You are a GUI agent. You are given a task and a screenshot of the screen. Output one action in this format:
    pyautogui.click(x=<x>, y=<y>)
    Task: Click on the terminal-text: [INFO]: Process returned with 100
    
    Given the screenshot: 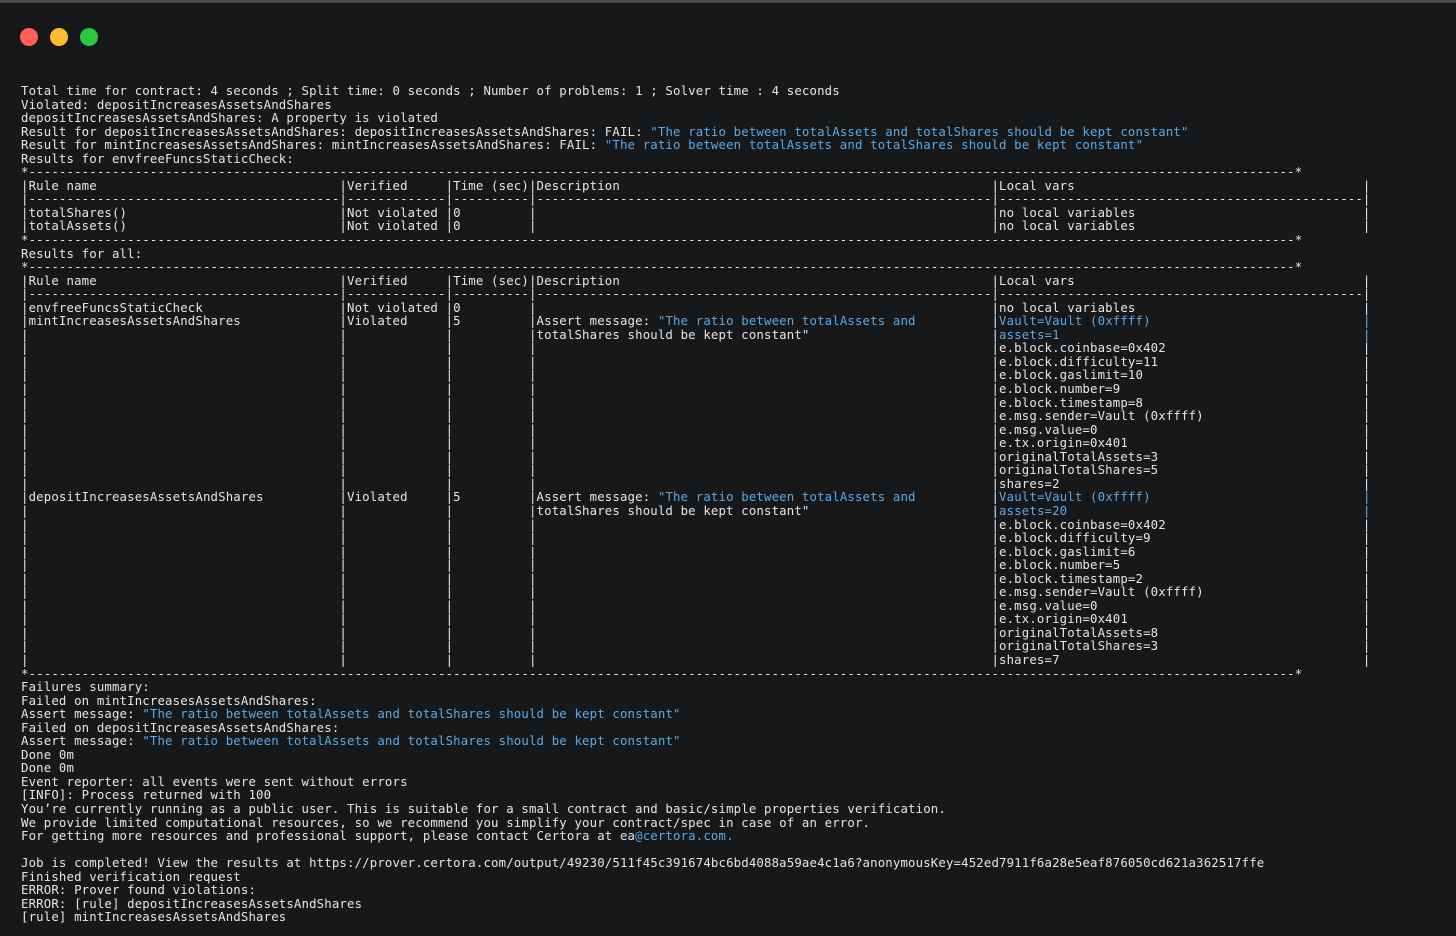 What is the action you would take?
    pyautogui.click(x=146, y=795)
    